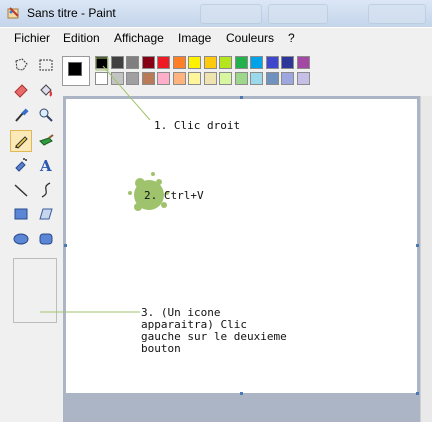  I want to click on window-title: Sans titre - Paint, so click(71, 13).